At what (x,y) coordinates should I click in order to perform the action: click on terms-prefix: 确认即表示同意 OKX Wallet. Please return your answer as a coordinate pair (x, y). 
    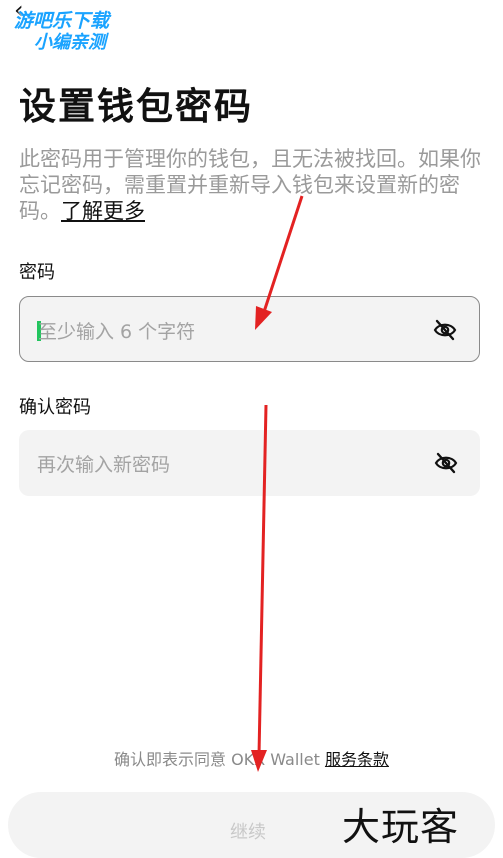
    Looking at the image, I should click on (219, 759).